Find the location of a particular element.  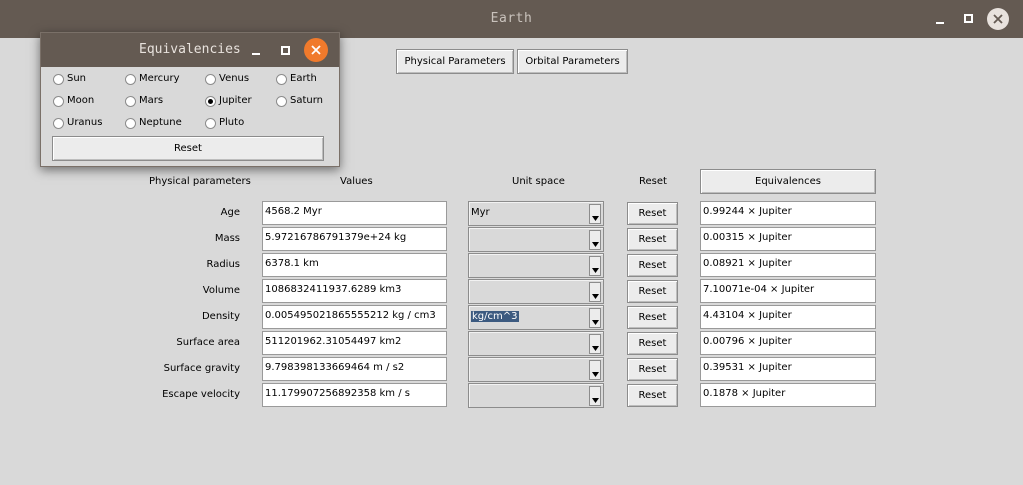

dialog-titlebar: Equivalencies is located at coordinates (190, 50).